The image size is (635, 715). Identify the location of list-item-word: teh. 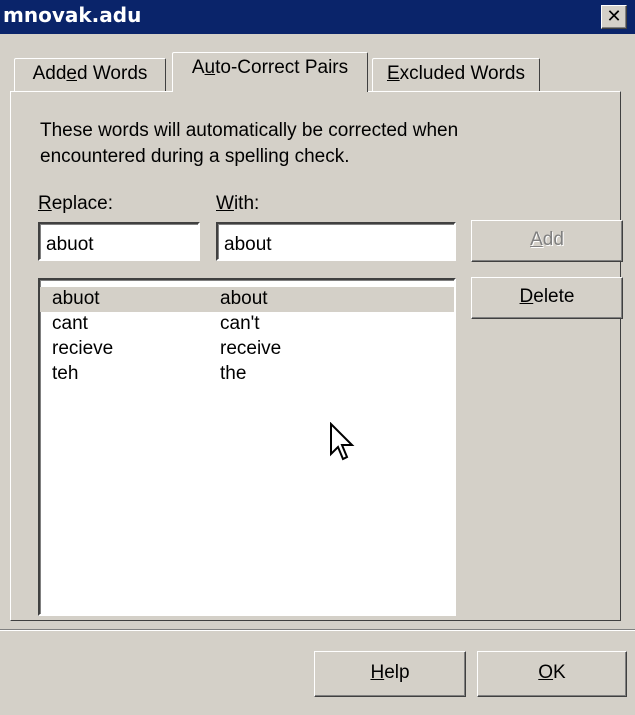
(65, 373).